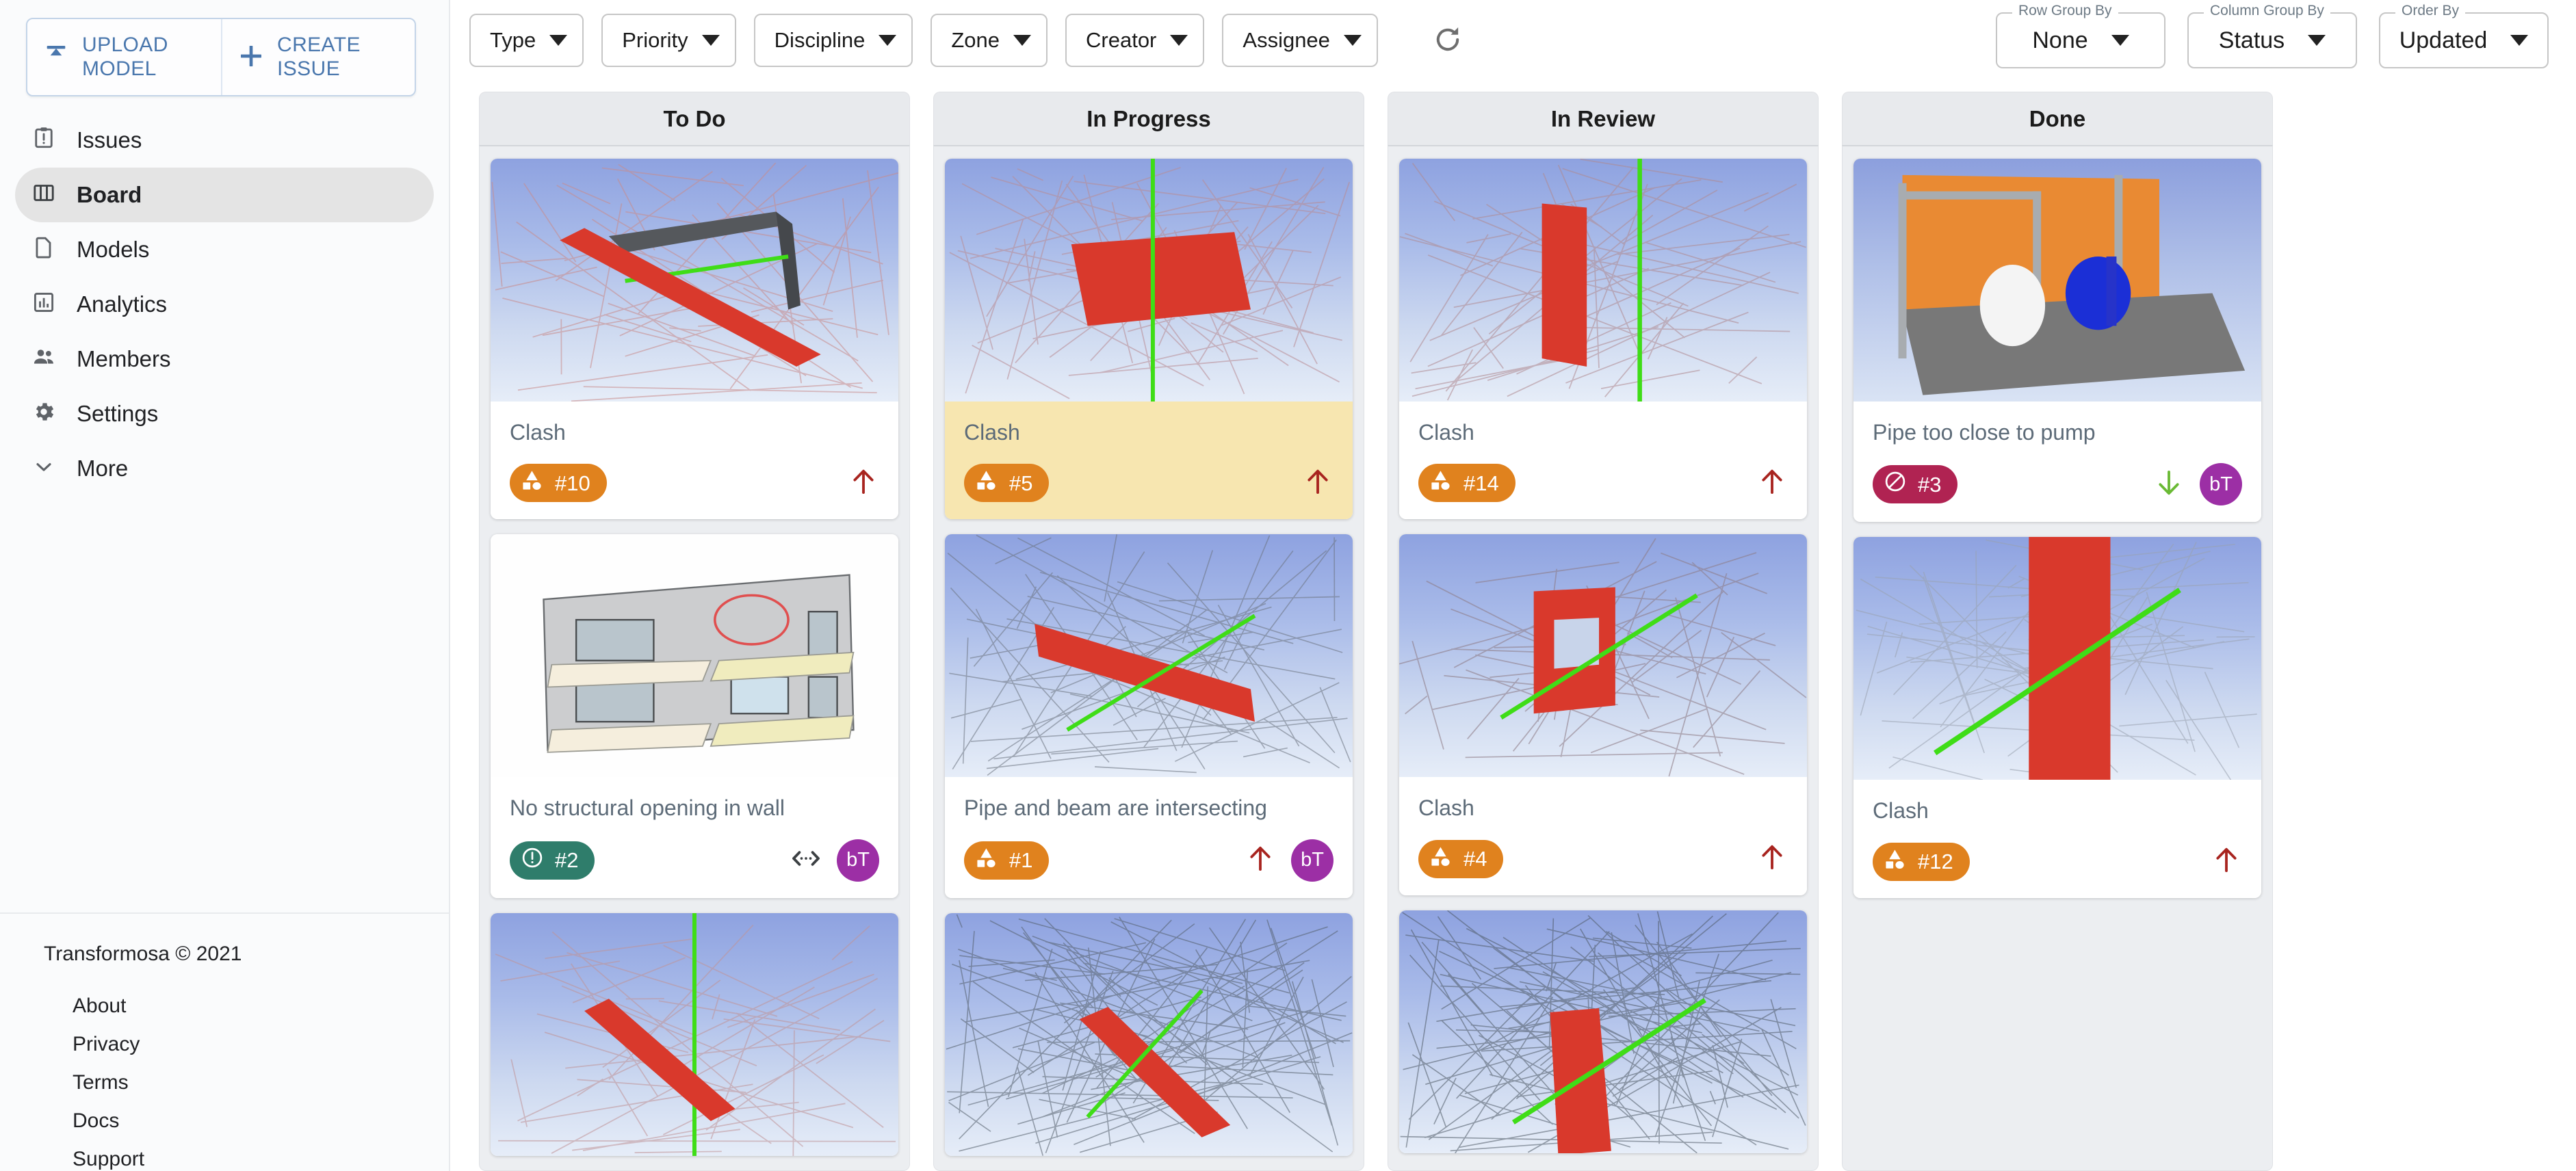  What do you see at coordinates (1916, 485) in the screenshot?
I see `issue-badge: #3` at bounding box center [1916, 485].